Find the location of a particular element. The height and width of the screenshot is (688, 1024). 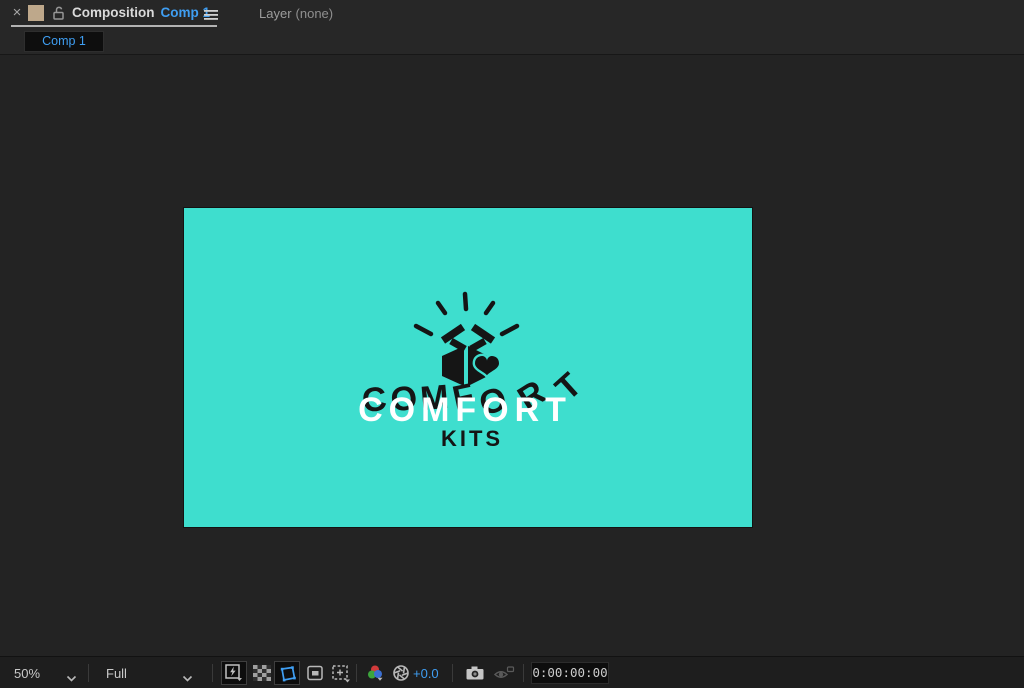

magnification-select: 50% is located at coordinates (27, 673).